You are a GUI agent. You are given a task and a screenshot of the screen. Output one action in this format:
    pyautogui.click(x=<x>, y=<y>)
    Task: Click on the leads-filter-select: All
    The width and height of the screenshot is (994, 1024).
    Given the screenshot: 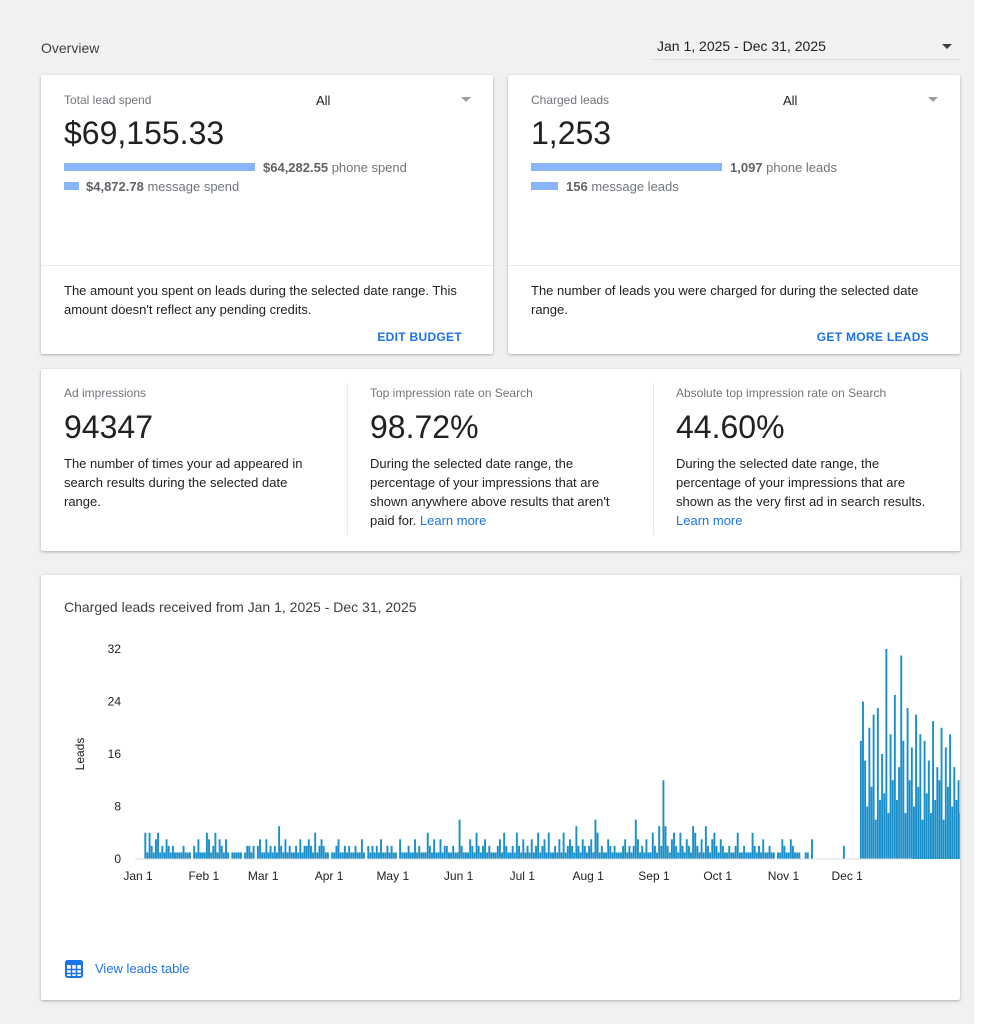 What is the action you would take?
    pyautogui.click(x=790, y=100)
    